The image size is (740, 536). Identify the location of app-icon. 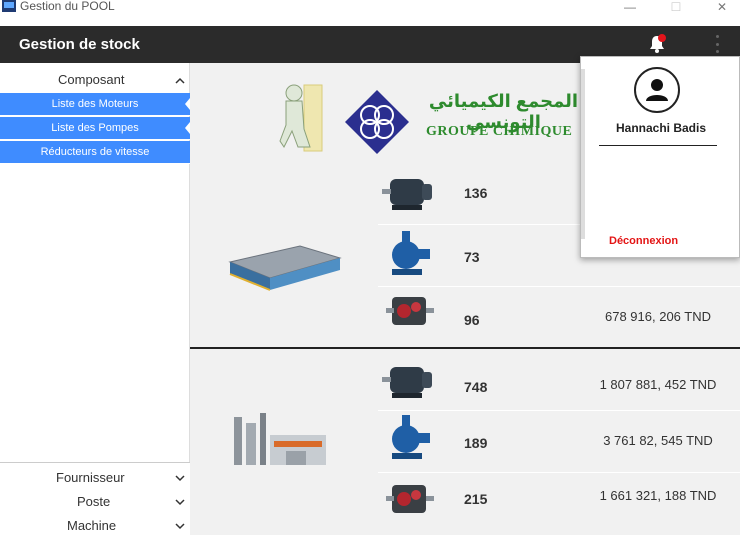
(9, 6).